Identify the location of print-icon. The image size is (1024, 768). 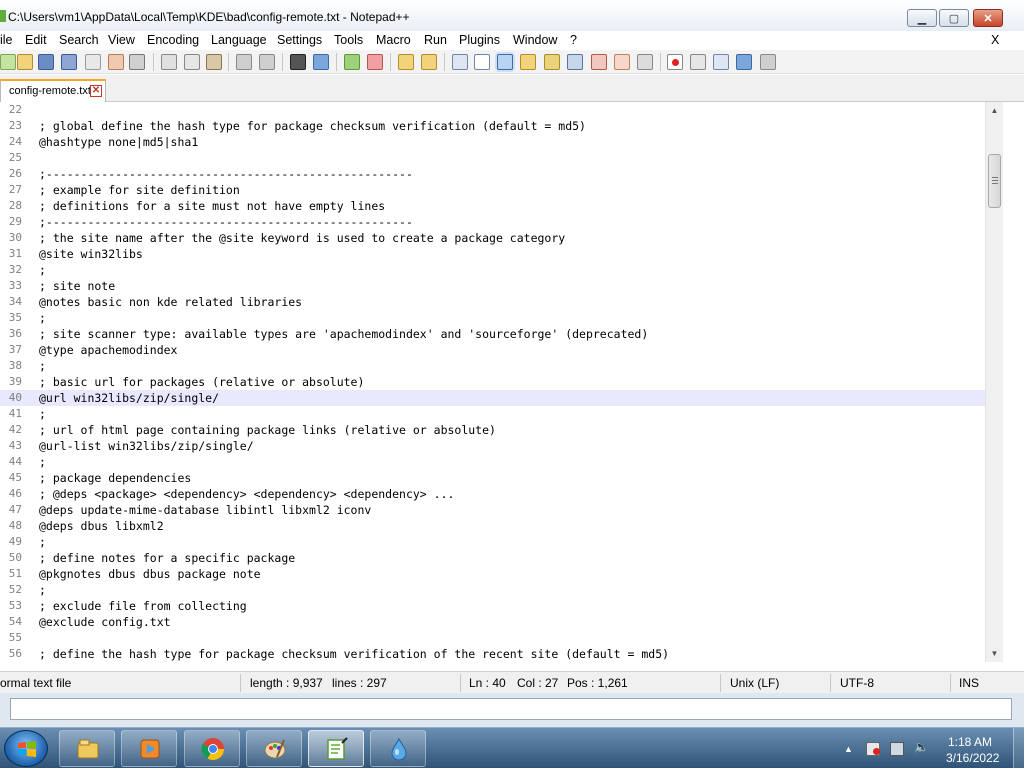
(137, 62).